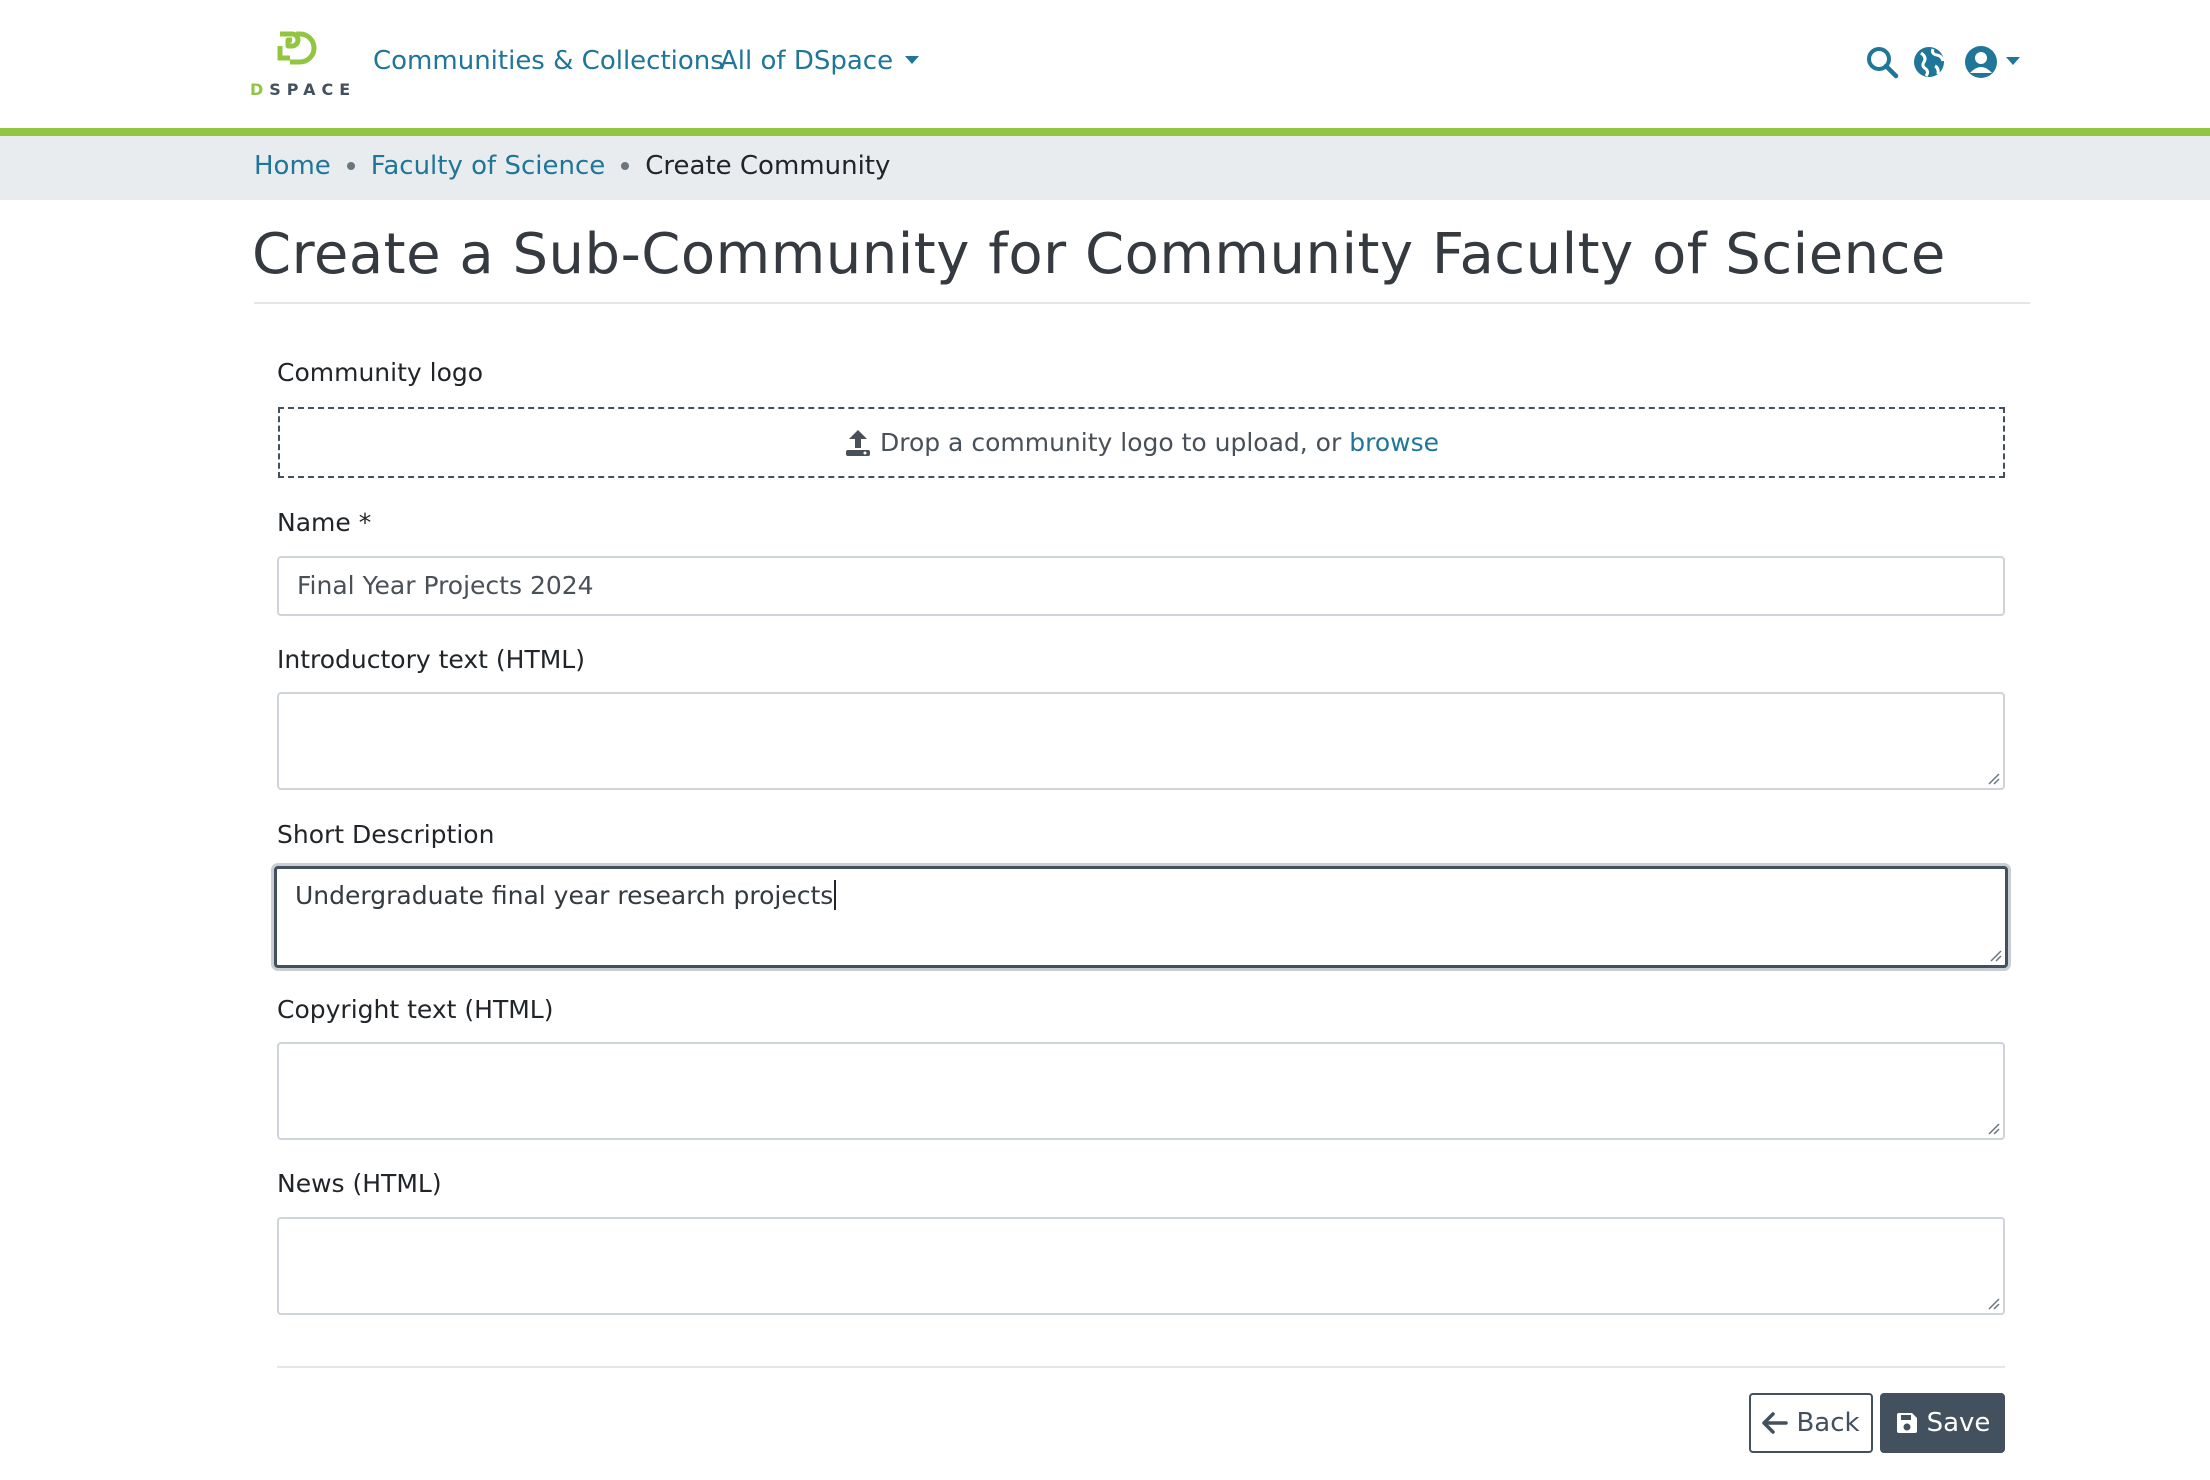 The image size is (2210, 1480). I want to click on search-icon, so click(1882, 62).